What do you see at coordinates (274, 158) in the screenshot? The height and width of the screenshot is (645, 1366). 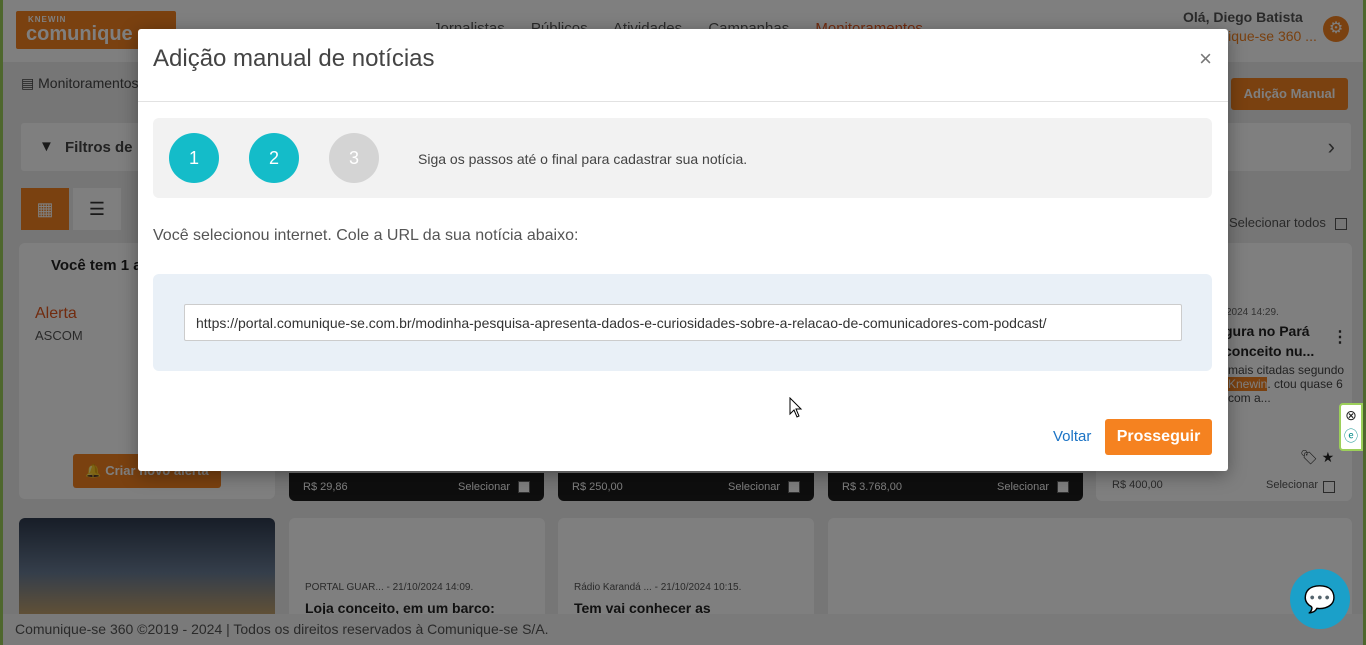 I see `step-2: 2` at bounding box center [274, 158].